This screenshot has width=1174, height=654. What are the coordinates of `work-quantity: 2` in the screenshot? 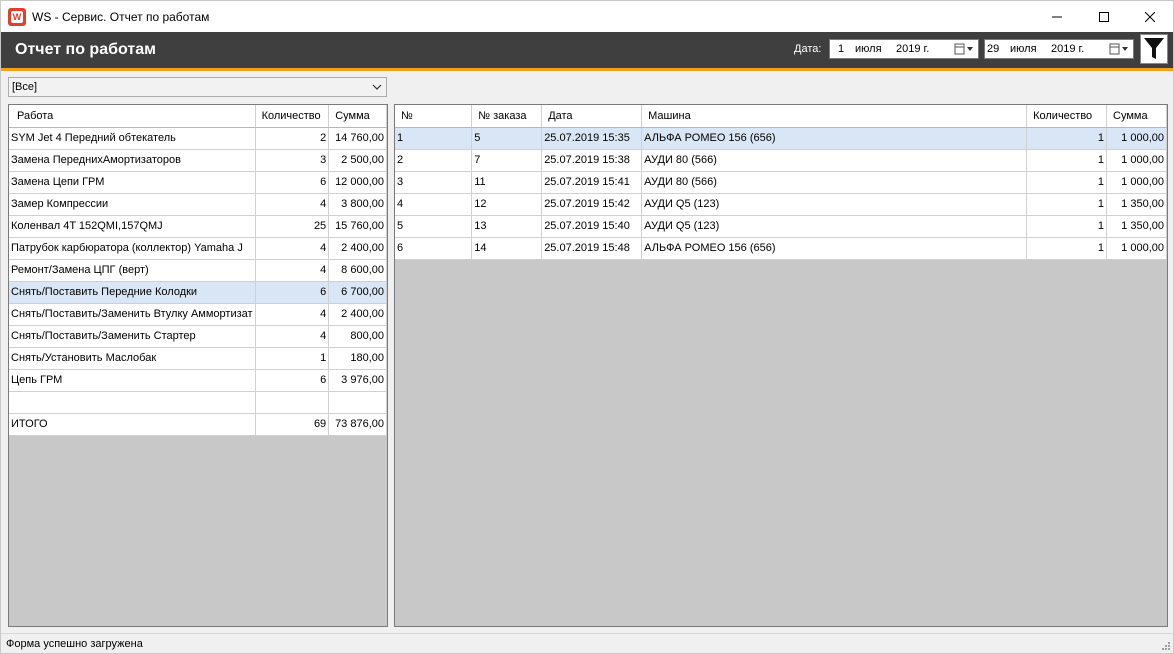 It's located at (292, 138).